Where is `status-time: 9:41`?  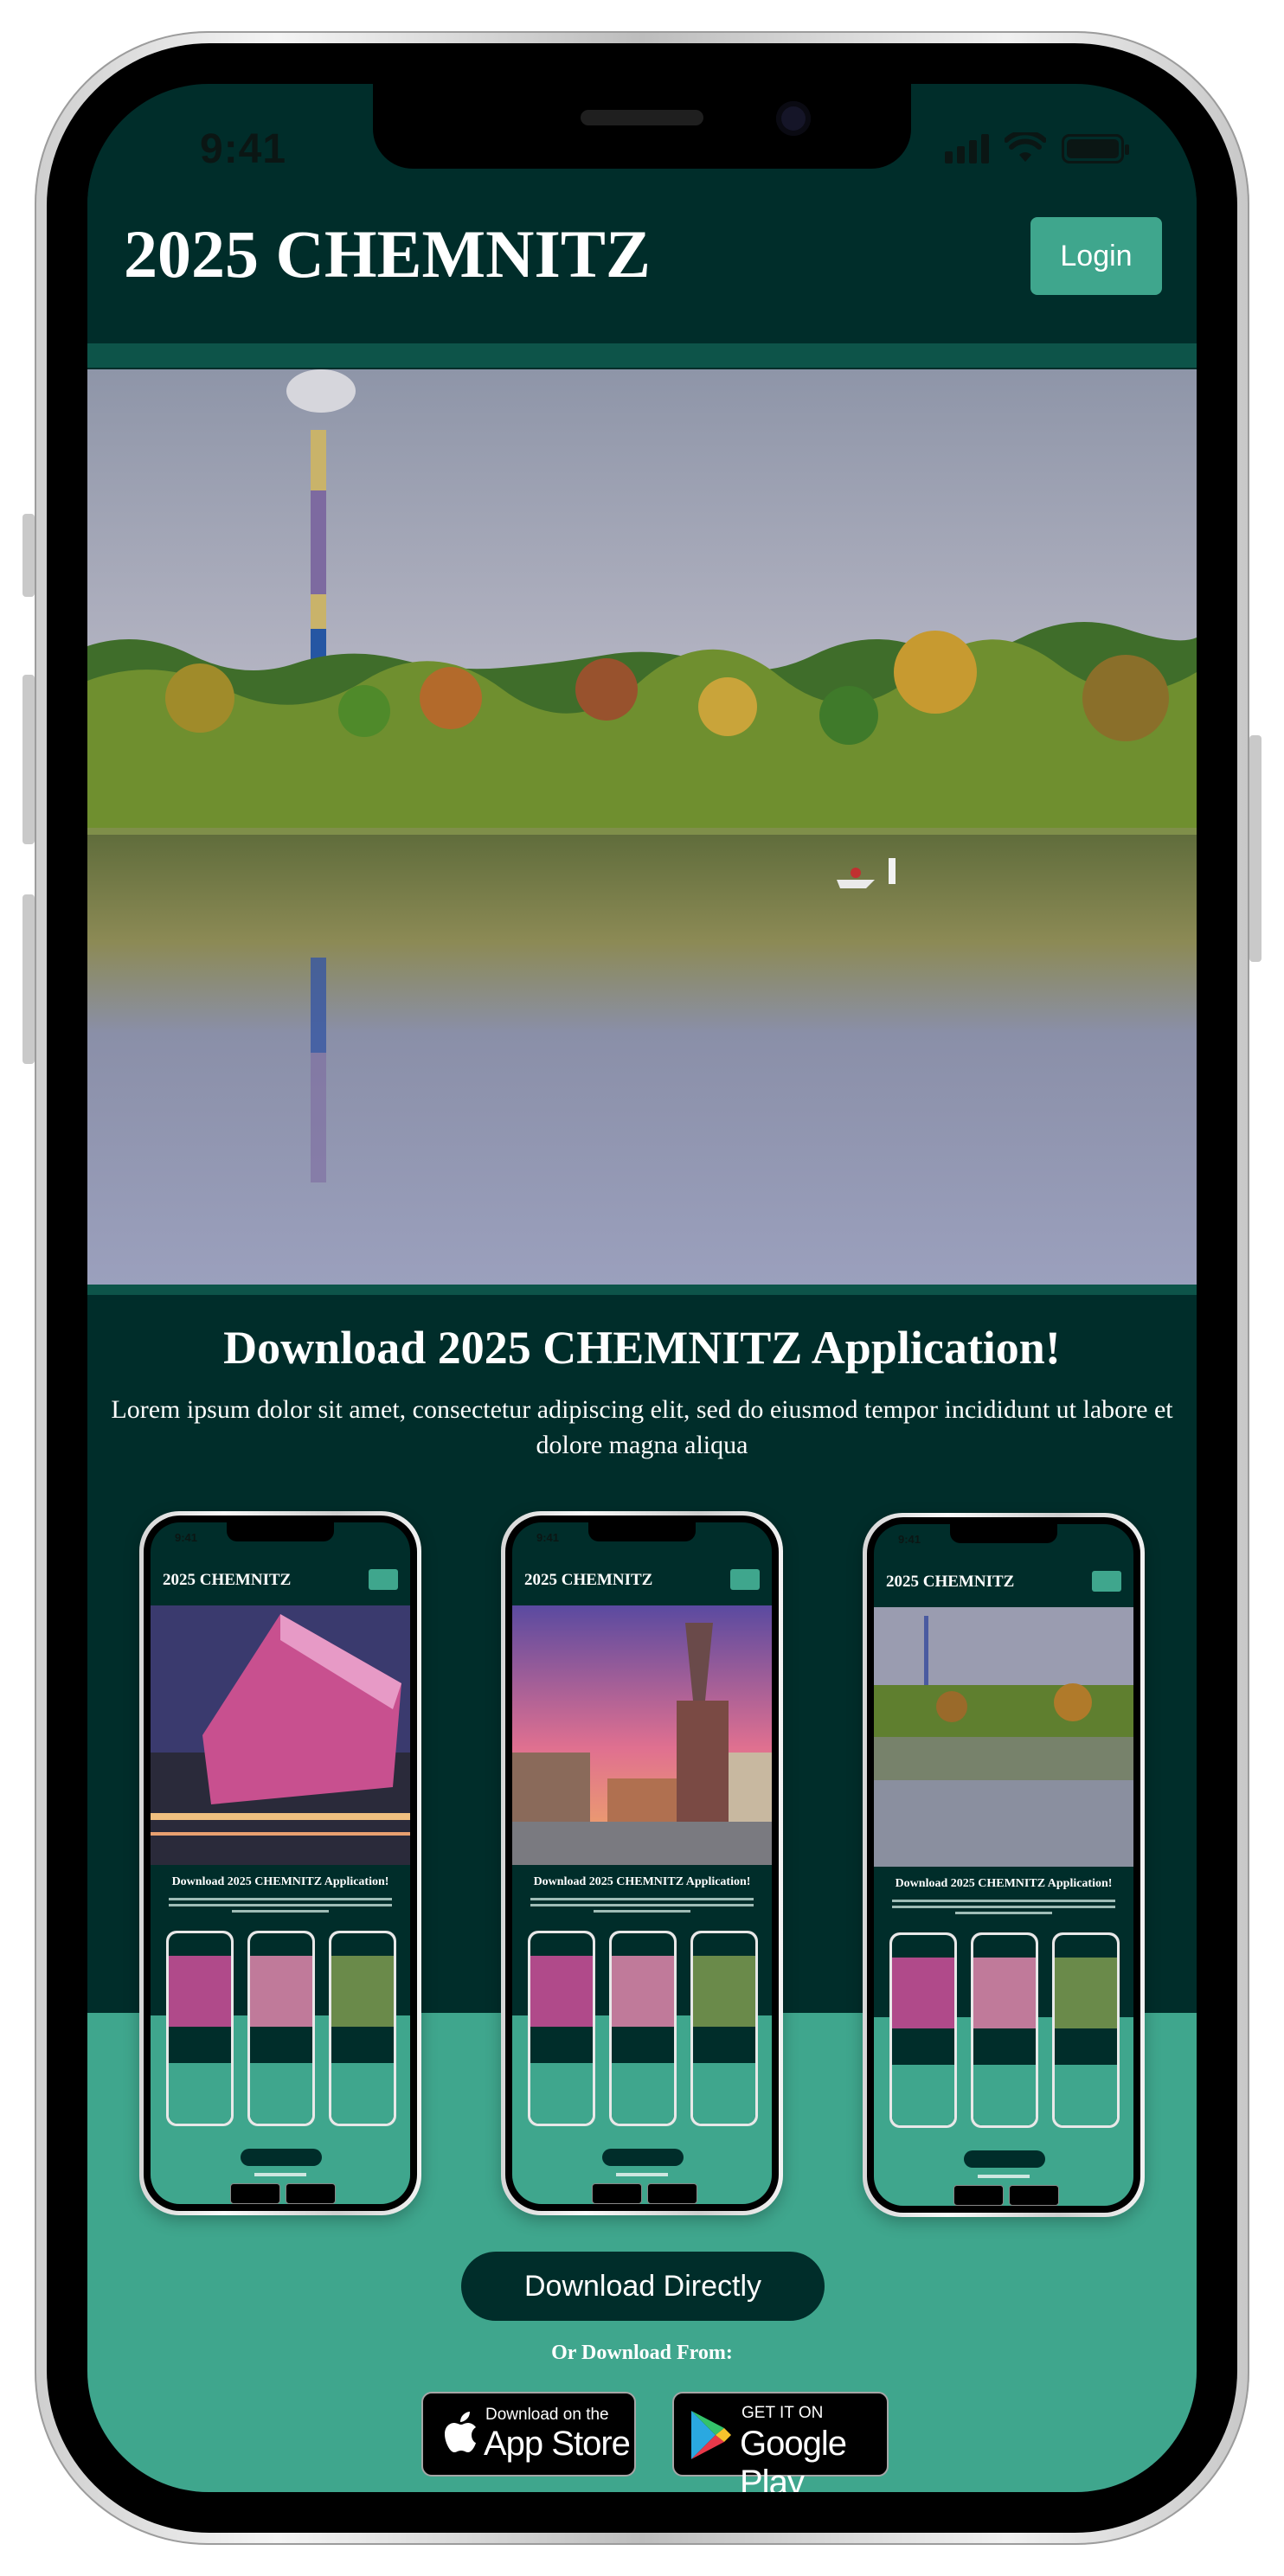
status-time: 9:41 is located at coordinates (243, 149).